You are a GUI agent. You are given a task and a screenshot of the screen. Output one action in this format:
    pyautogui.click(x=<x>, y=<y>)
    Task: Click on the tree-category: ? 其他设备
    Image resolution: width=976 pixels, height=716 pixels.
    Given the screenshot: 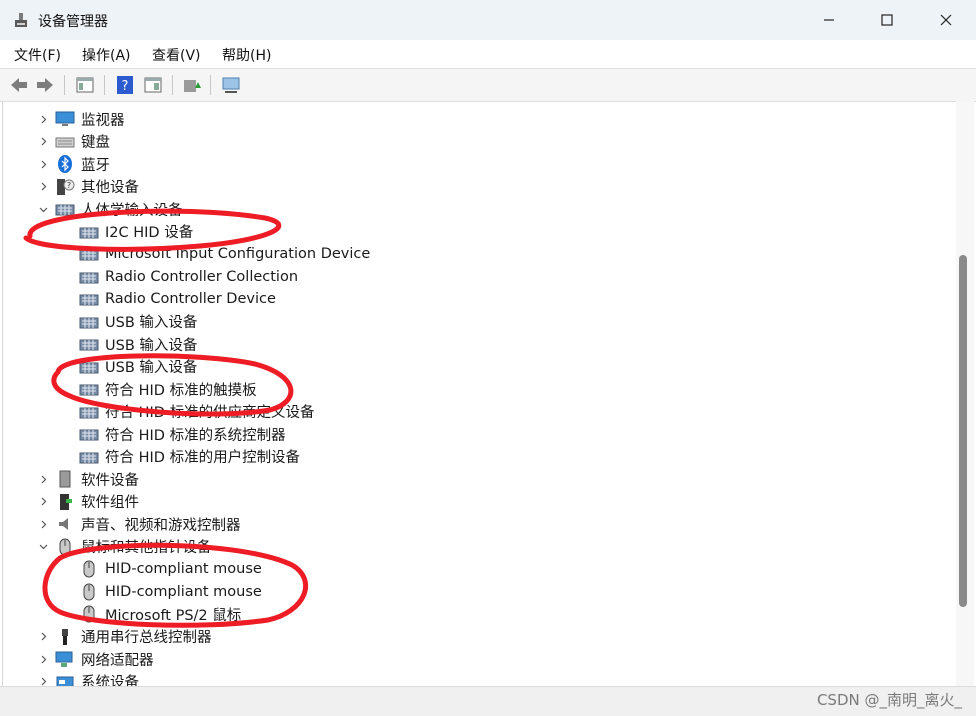 What is the action you would take?
    pyautogui.click(x=90, y=187)
    